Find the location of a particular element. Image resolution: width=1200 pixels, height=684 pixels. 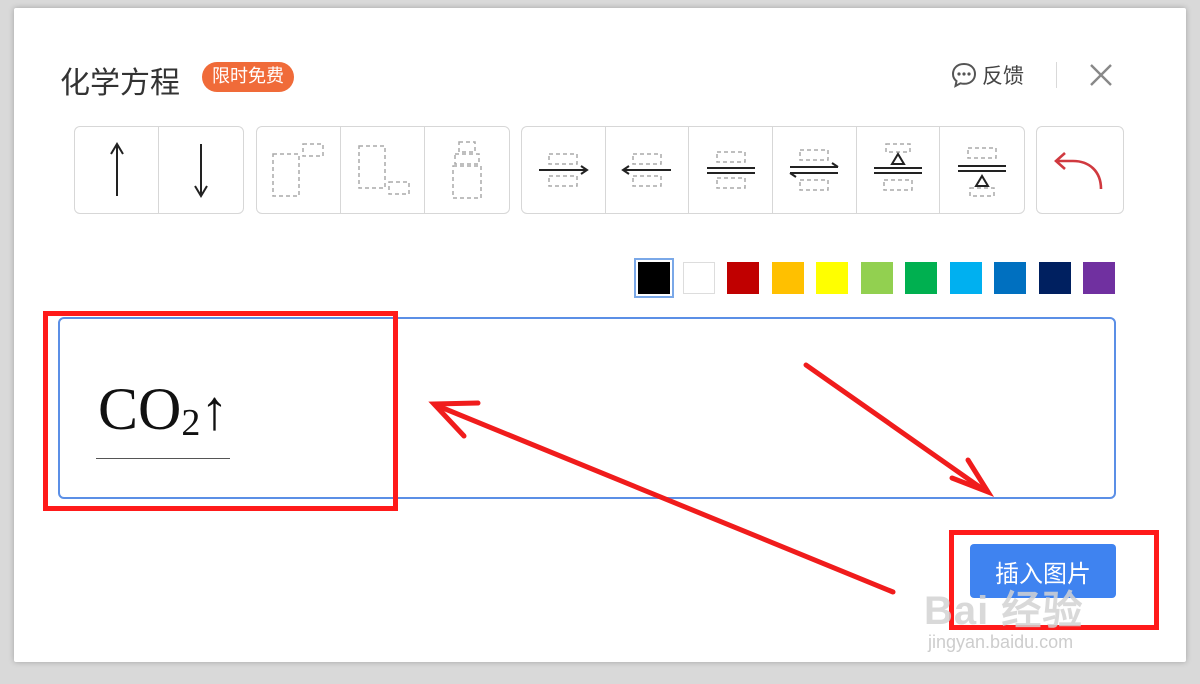

feedback-label: 反馈 is located at coordinates (1003, 76).